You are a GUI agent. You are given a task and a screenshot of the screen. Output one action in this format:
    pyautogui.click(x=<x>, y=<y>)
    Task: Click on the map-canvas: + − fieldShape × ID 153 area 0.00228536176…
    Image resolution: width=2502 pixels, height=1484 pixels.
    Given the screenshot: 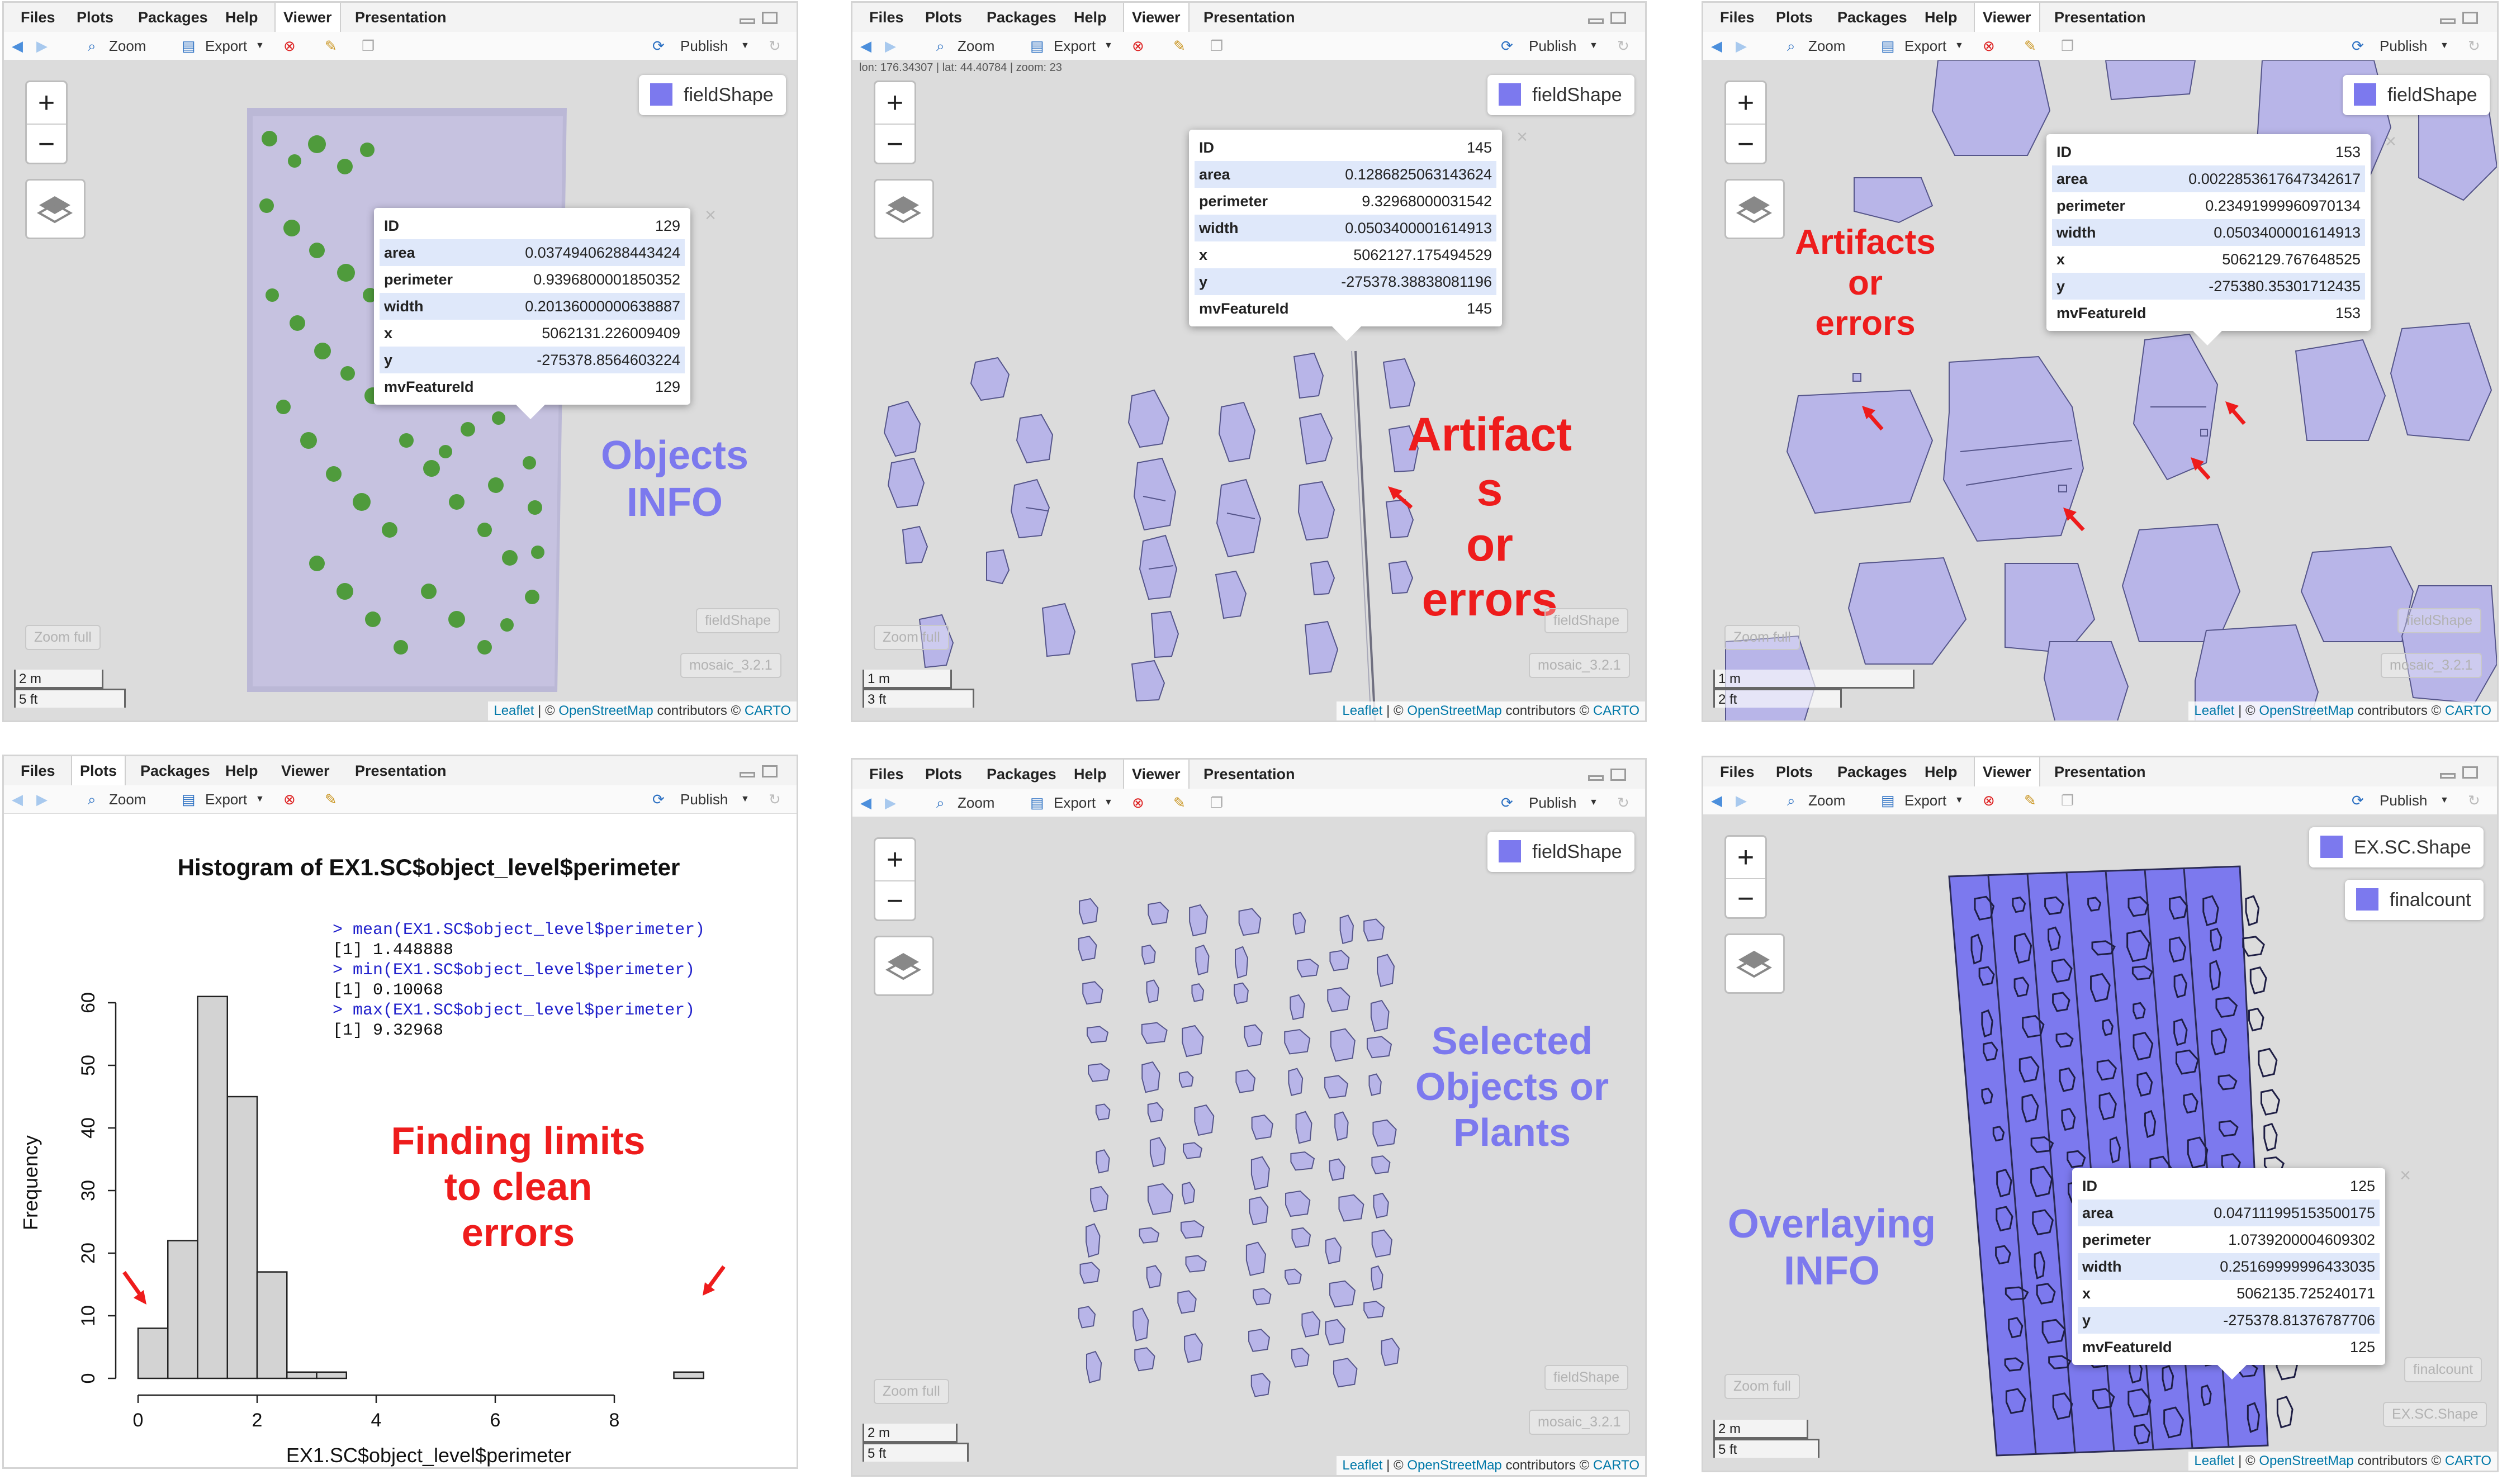 What is the action you would take?
    pyautogui.click(x=2100, y=390)
    